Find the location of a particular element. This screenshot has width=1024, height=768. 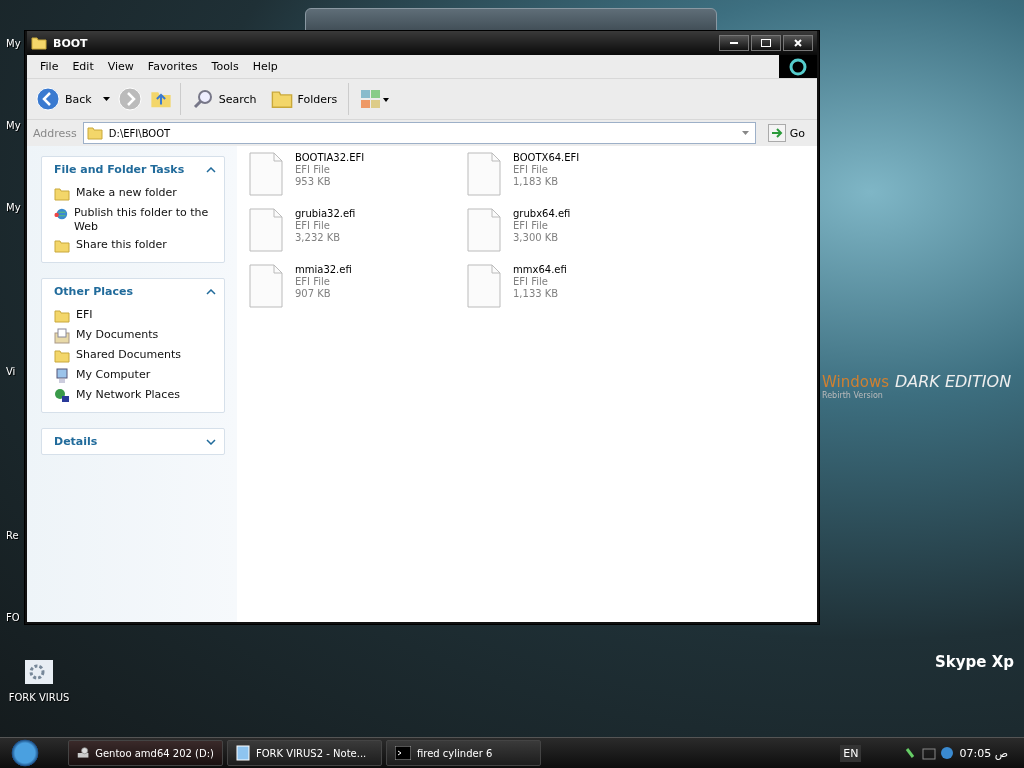

file-name: BOOTX64.EFI is located at coordinates (546, 157).